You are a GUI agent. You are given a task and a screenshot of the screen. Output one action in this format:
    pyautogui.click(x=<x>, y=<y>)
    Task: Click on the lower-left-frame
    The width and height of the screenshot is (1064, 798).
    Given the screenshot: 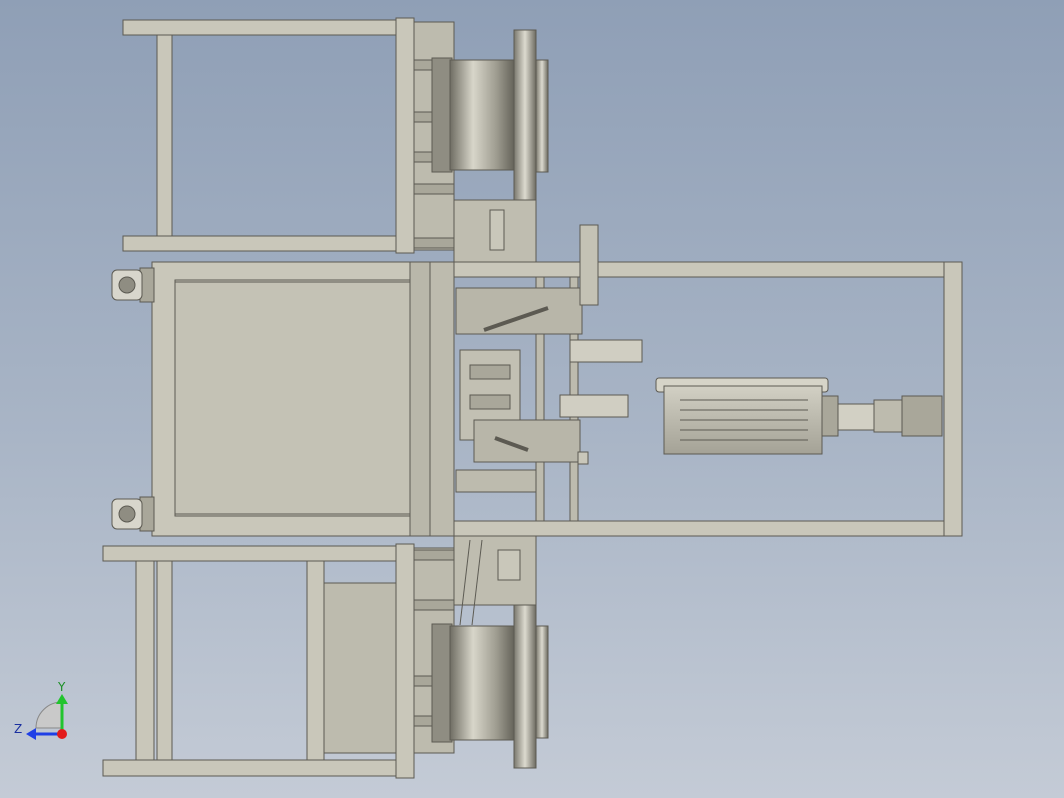 What is the action you would take?
    pyautogui.click(x=278, y=661)
    